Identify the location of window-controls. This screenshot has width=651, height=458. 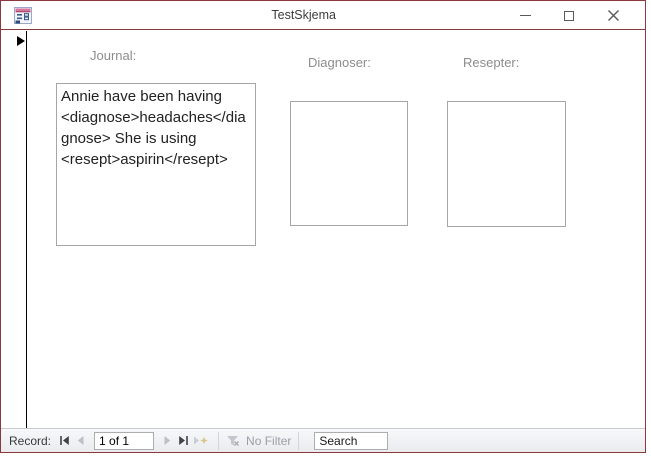
(569, 15).